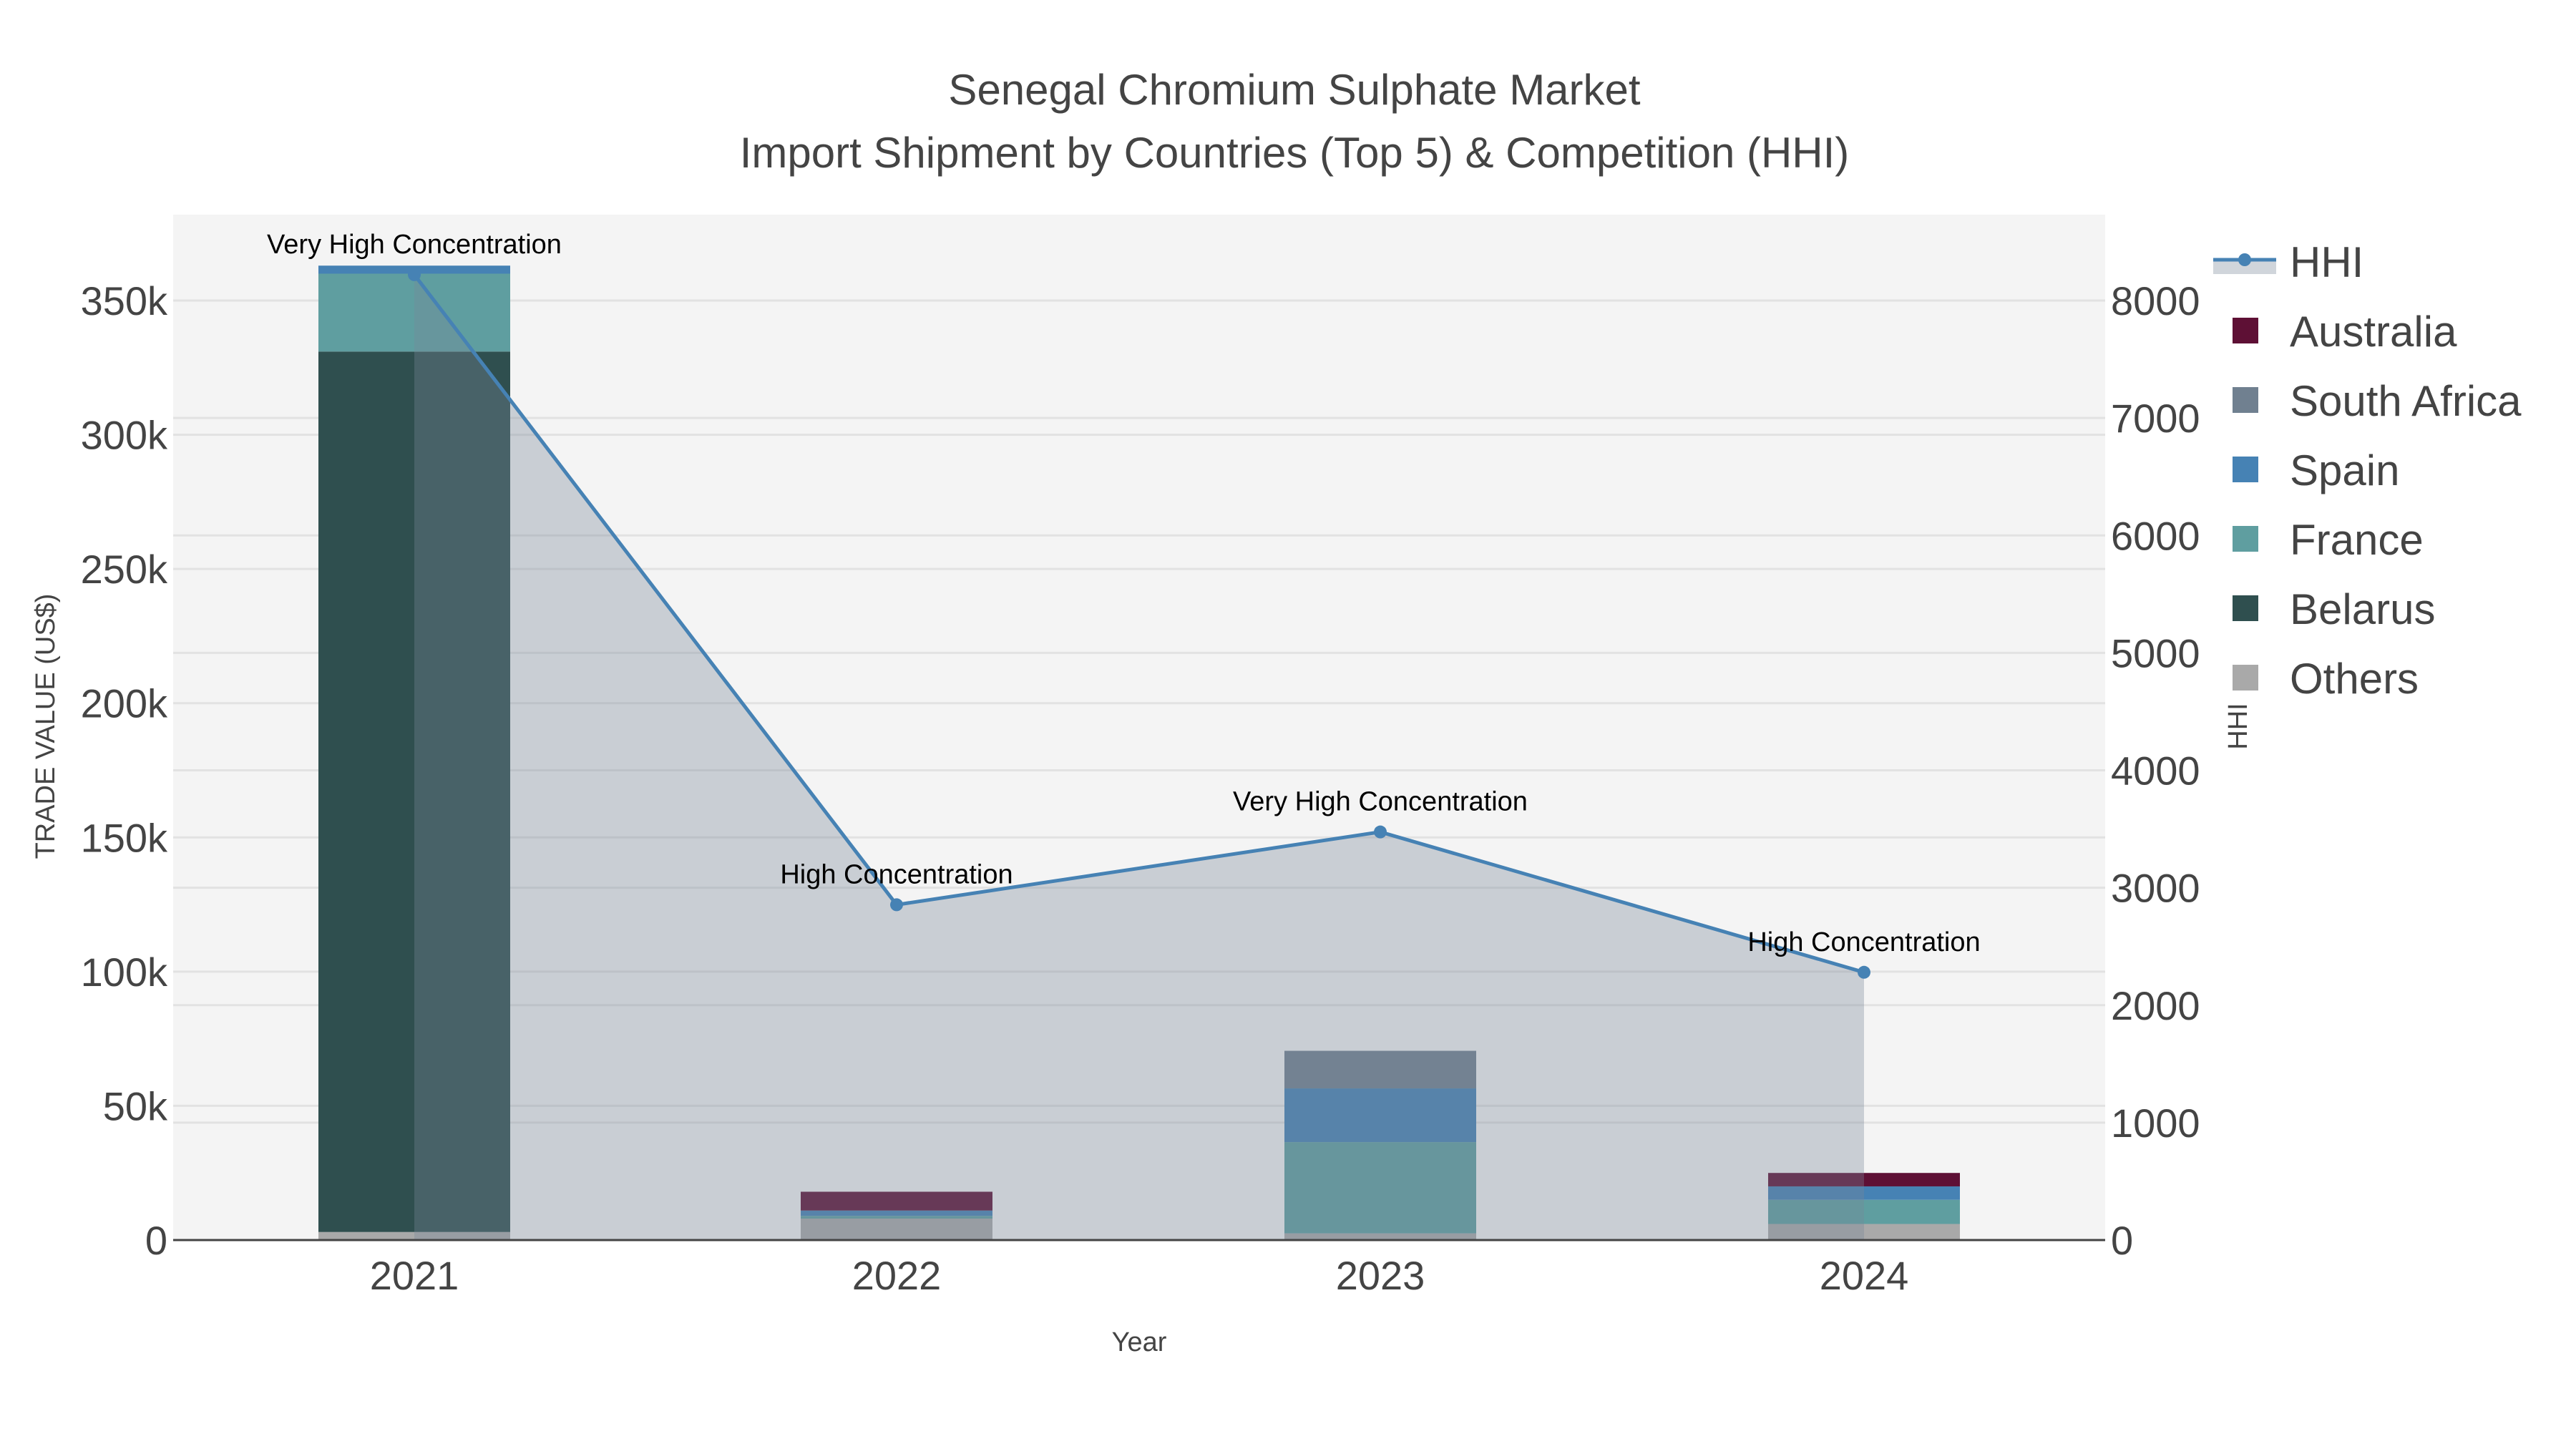 The width and height of the screenshot is (2576, 1449). Describe the element at coordinates (2238, 726) in the screenshot. I see `y2-axis-title: HHI` at that location.